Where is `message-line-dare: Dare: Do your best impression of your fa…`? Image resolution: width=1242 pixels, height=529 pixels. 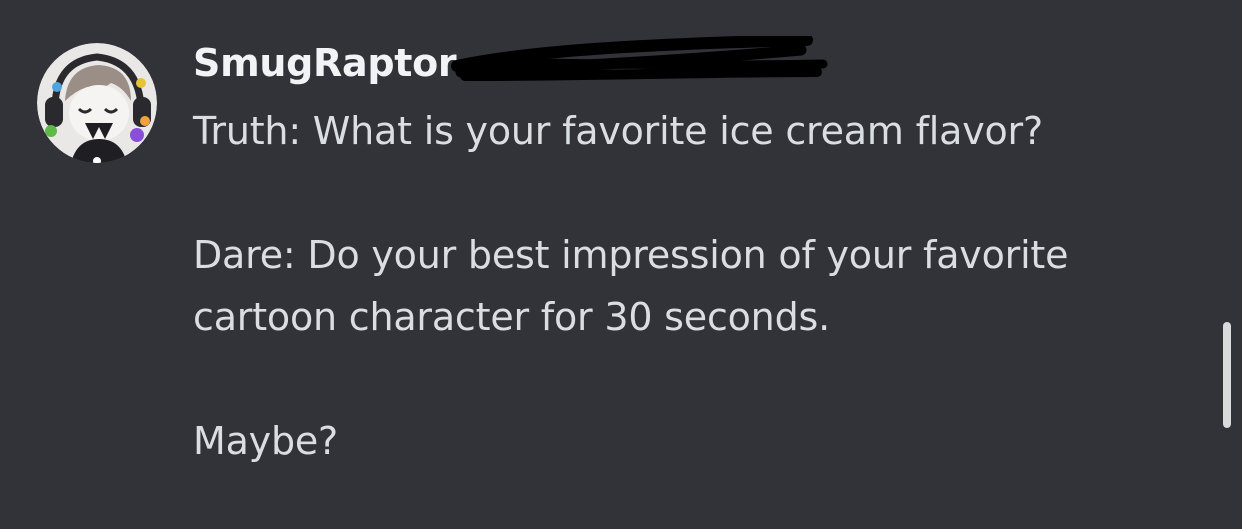 message-line-dare: Dare: Do your best impression of your fa… is located at coordinates (637, 286).